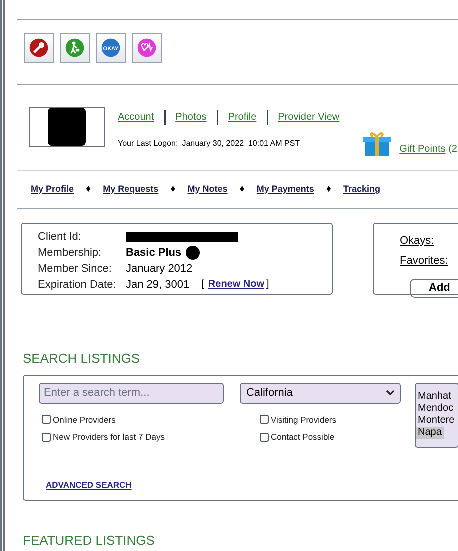 The height and width of the screenshot is (551, 458). I want to click on advanced-search-link: ADVANCED SEARCH, so click(89, 485).